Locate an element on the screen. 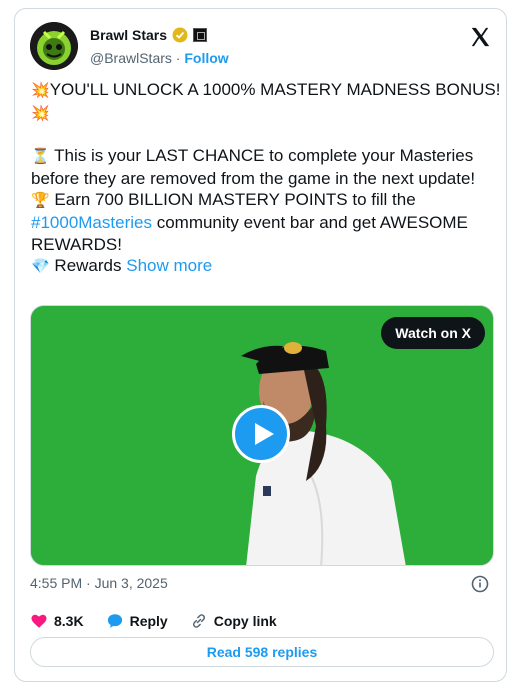  author-name-row: Brawl Stars is located at coordinates (149, 35).